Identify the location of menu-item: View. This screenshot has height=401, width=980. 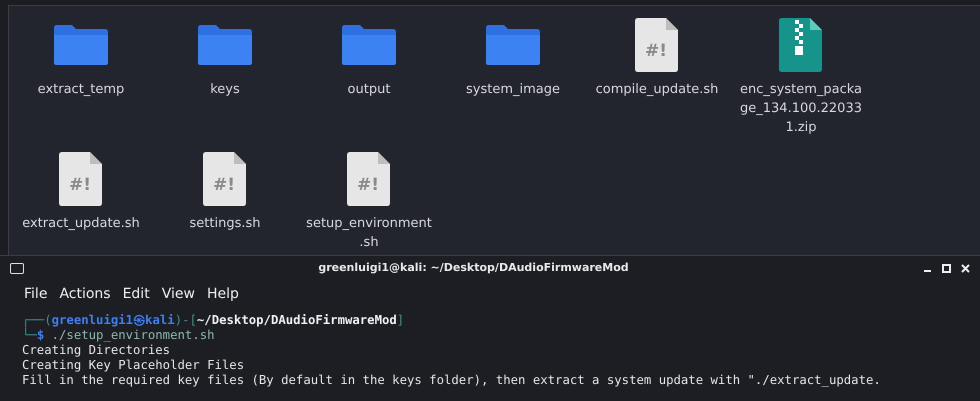
(178, 294).